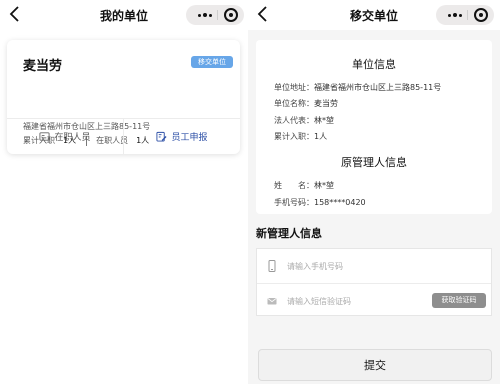 The width and height of the screenshot is (500, 384). I want to click on current-staff-button: 在职人员, so click(65, 136).